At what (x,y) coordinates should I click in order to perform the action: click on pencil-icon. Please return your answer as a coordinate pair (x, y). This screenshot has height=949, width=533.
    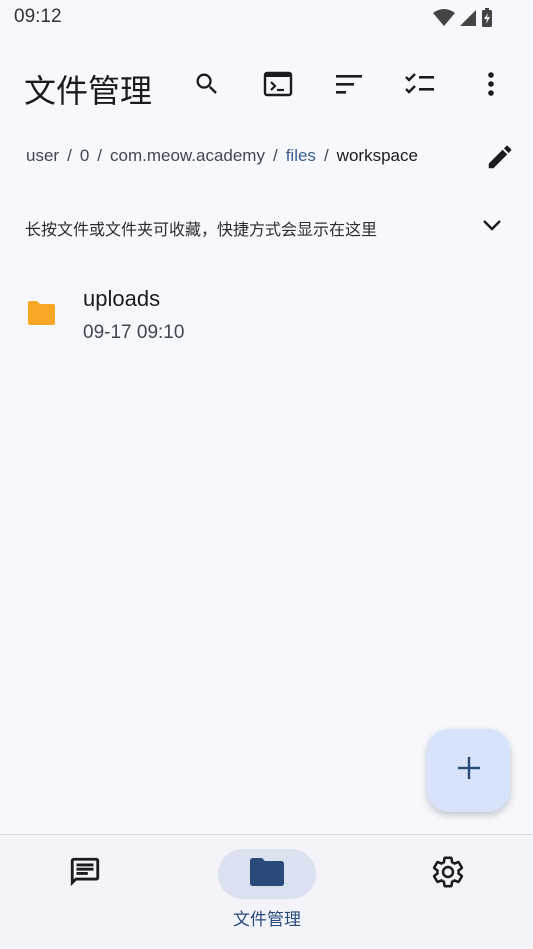
    Looking at the image, I should click on (500, 159).